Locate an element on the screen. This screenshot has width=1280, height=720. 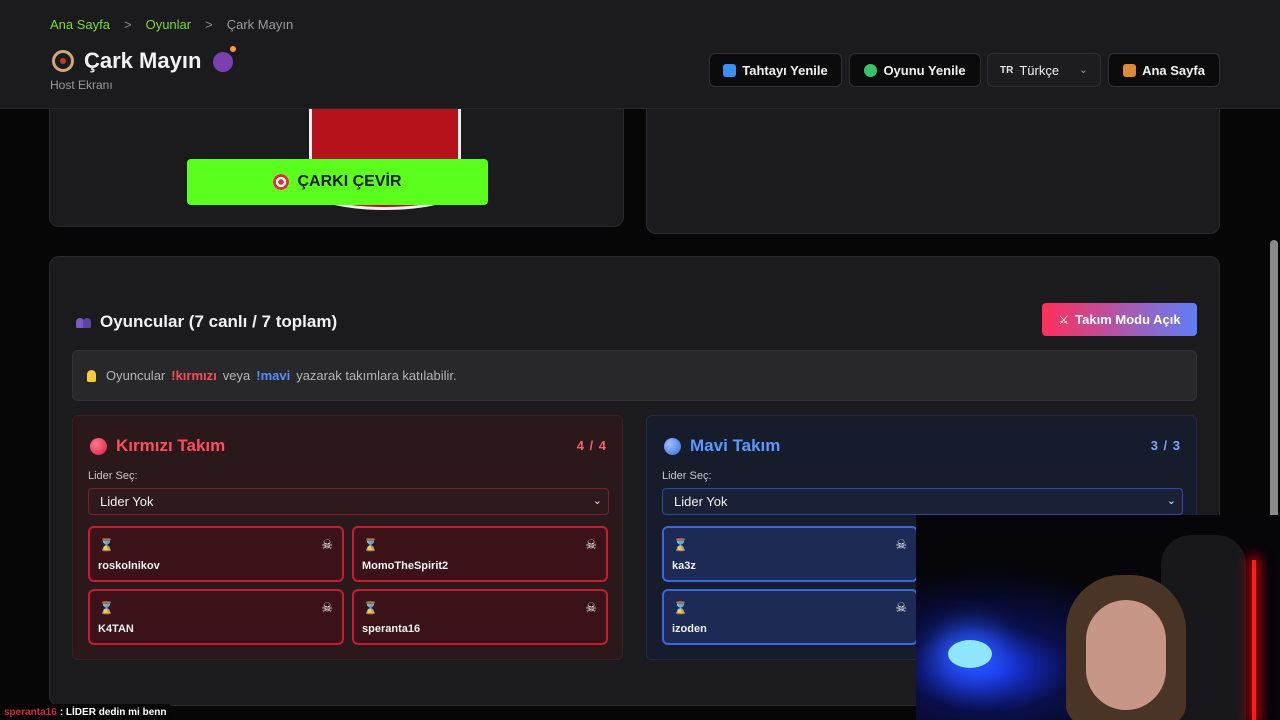
lightbulb-icon is located at coordinates (91, 375).